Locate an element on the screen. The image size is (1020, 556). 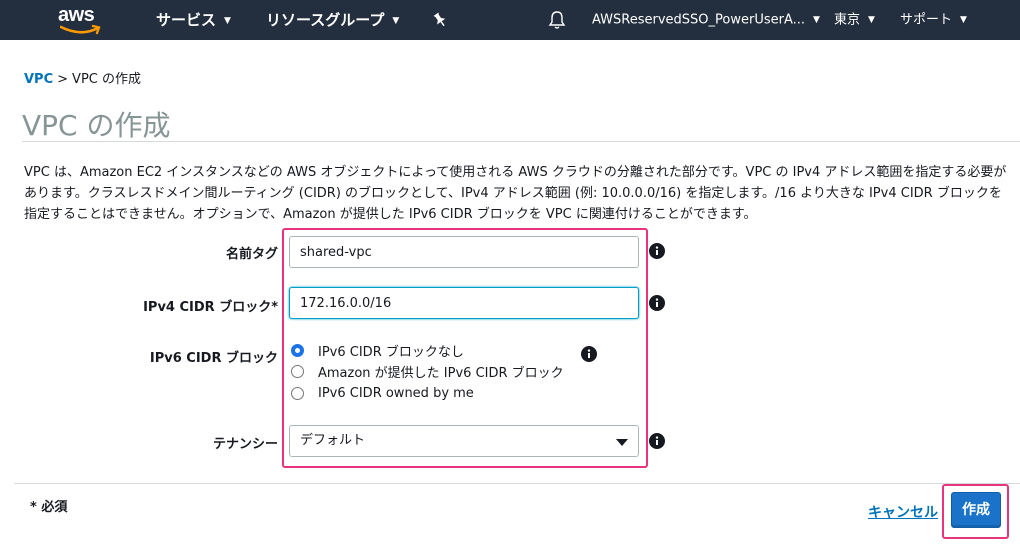
create-button: 作成 is located at coordinates (976, 510).